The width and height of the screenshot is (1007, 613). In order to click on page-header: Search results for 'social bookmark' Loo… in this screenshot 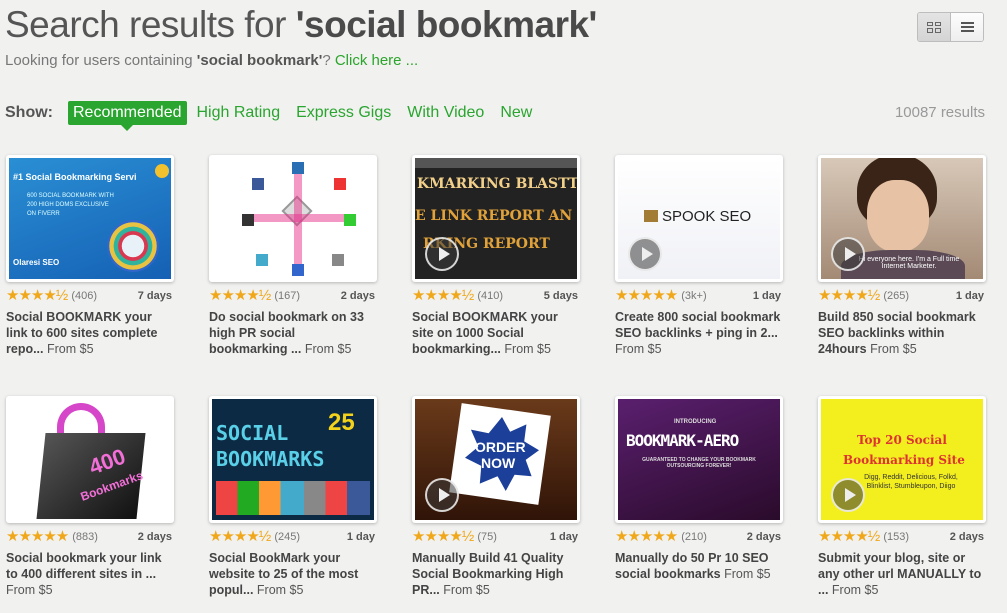, I will do `click(301, 36)`.